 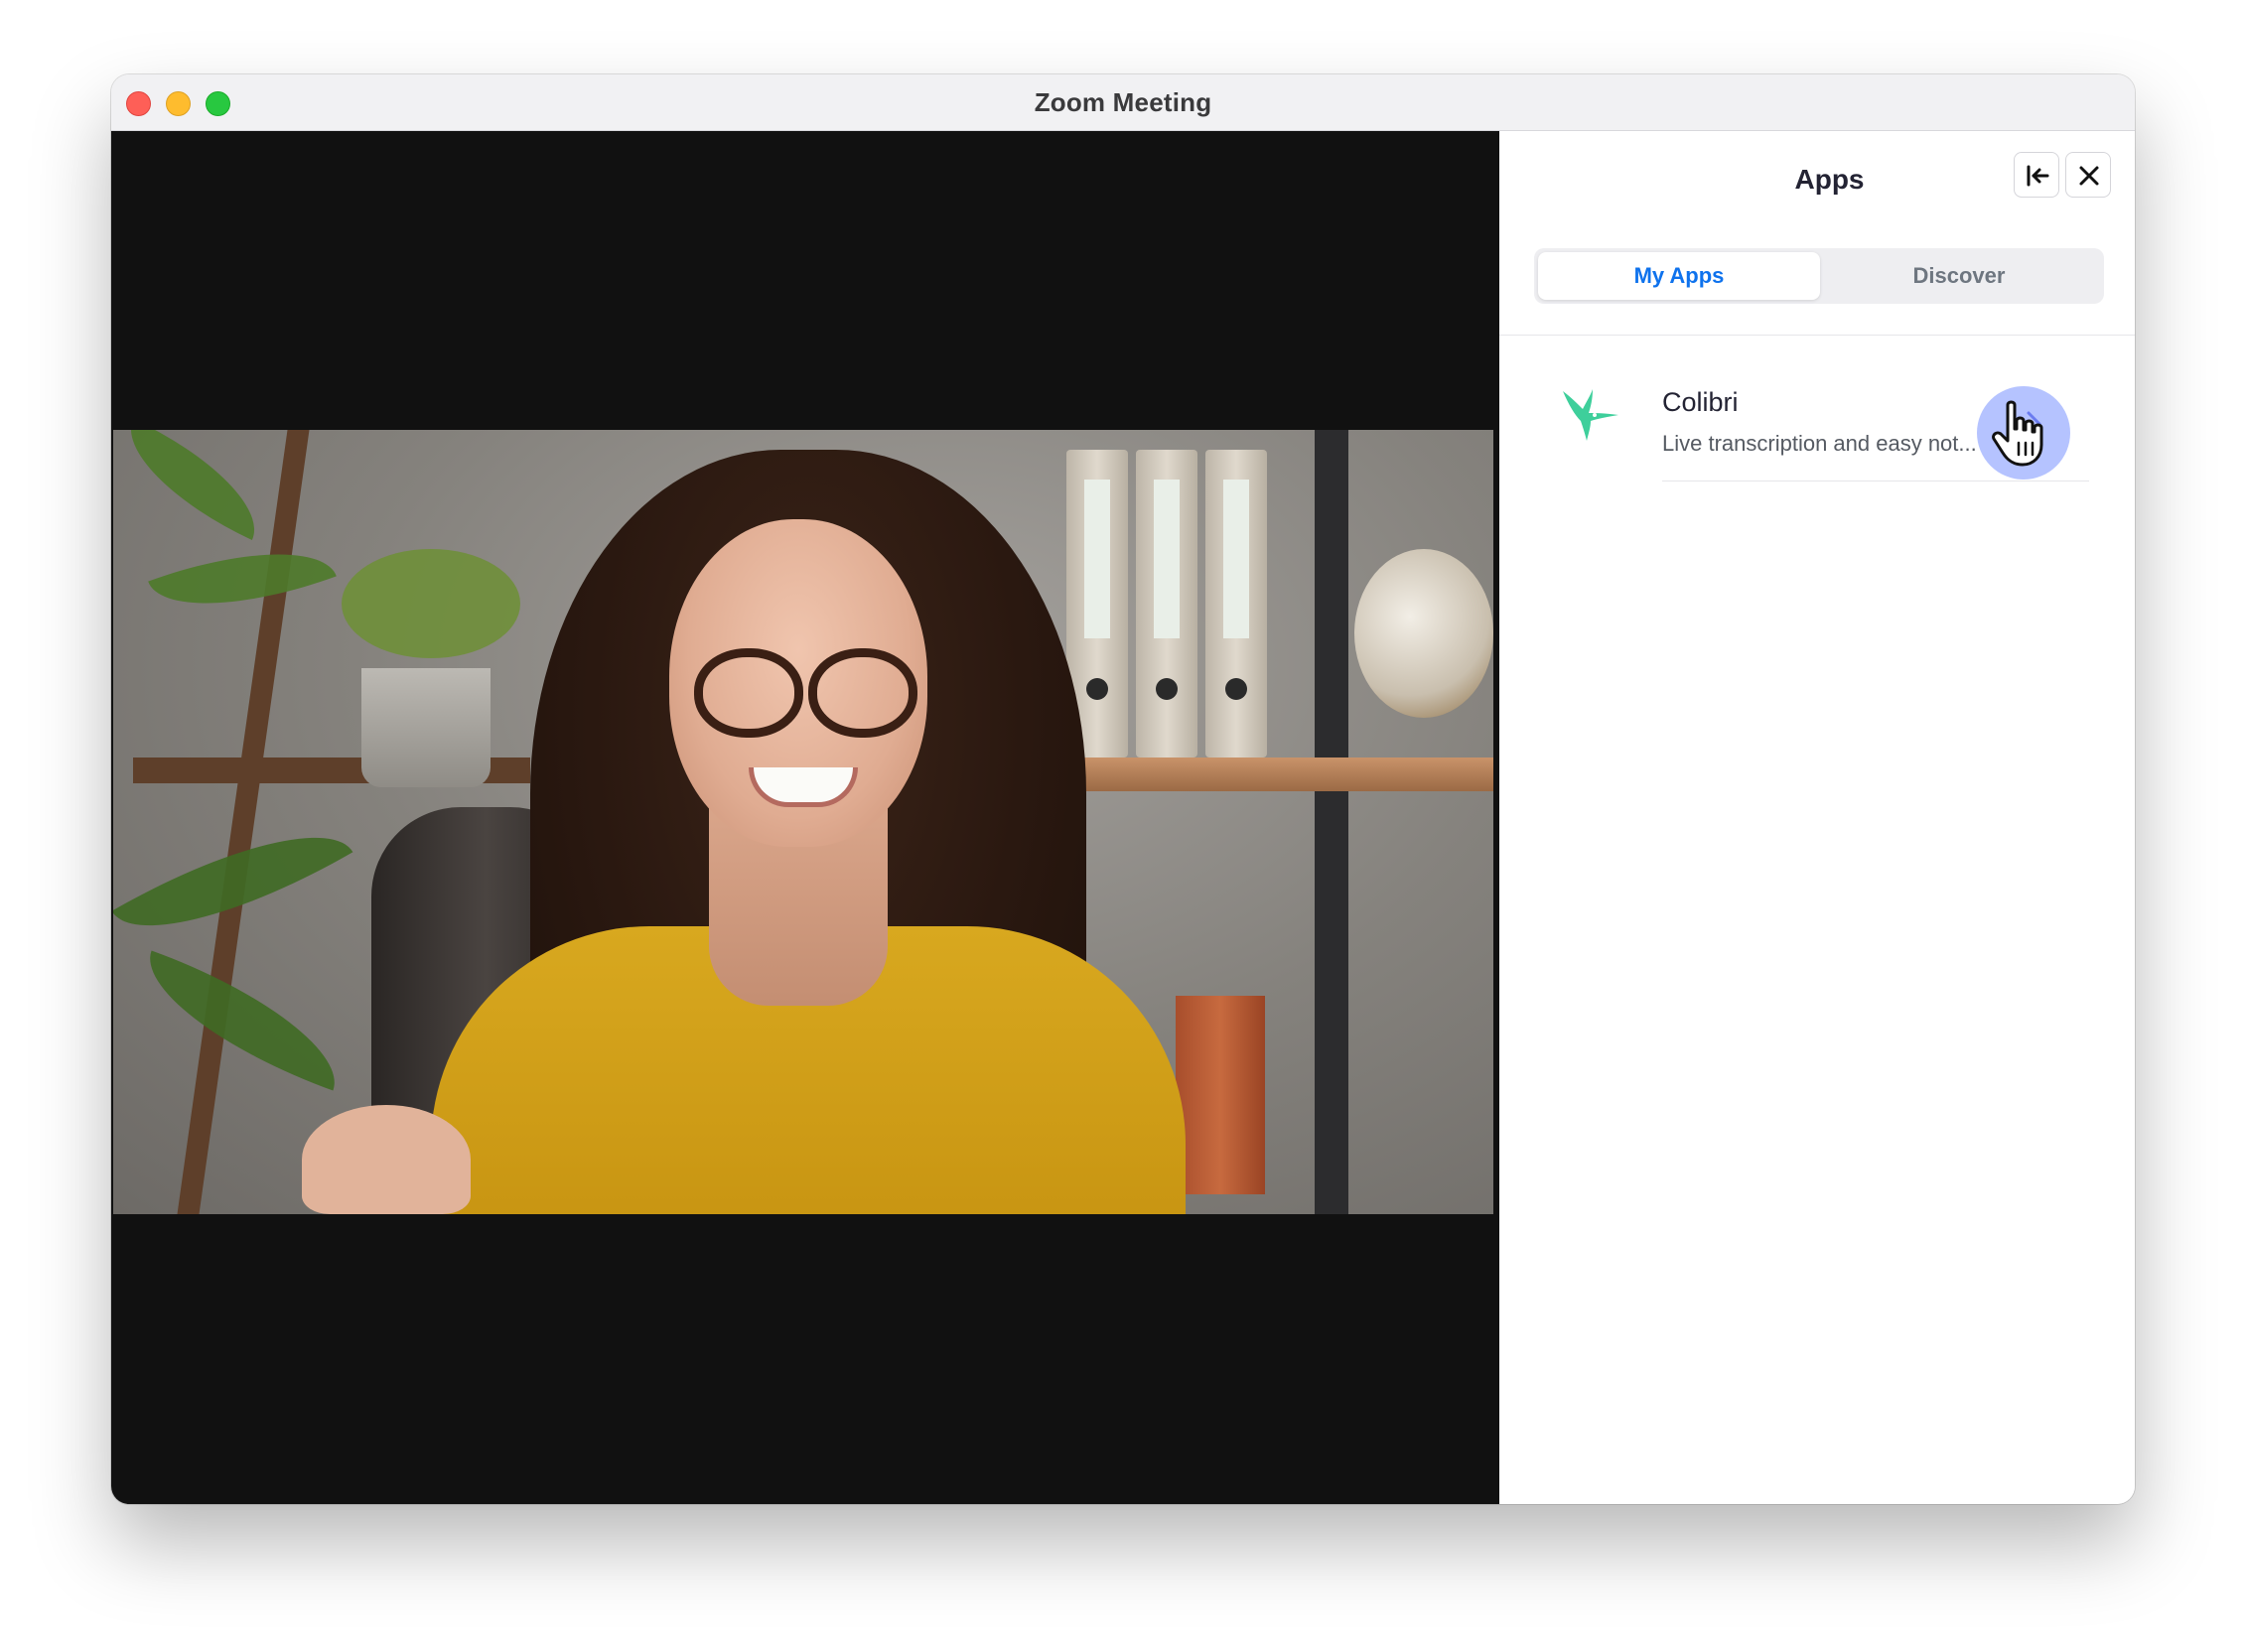 I want to click on window-title: Zoom Meeting, so click(x=1123, y=102).